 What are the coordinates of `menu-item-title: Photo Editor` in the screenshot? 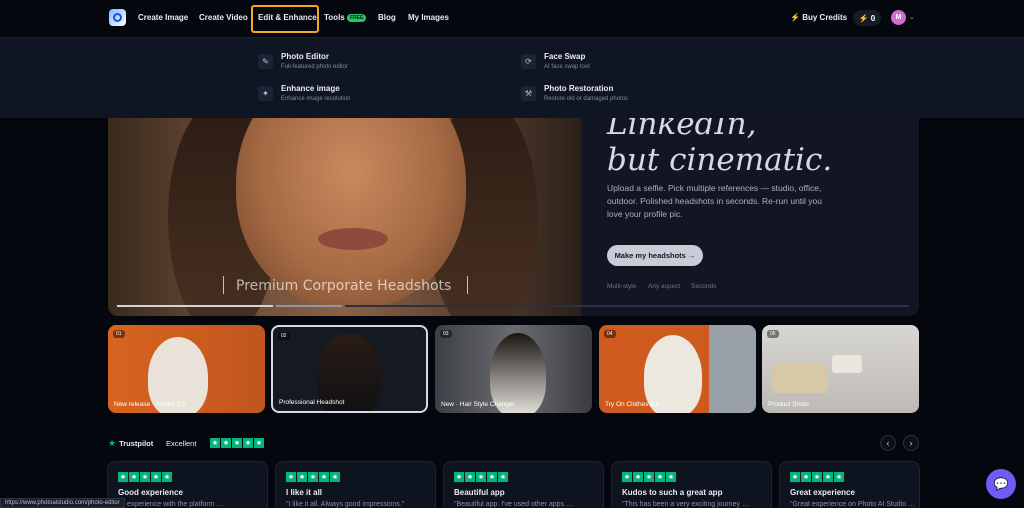 It's located at (305, 56).